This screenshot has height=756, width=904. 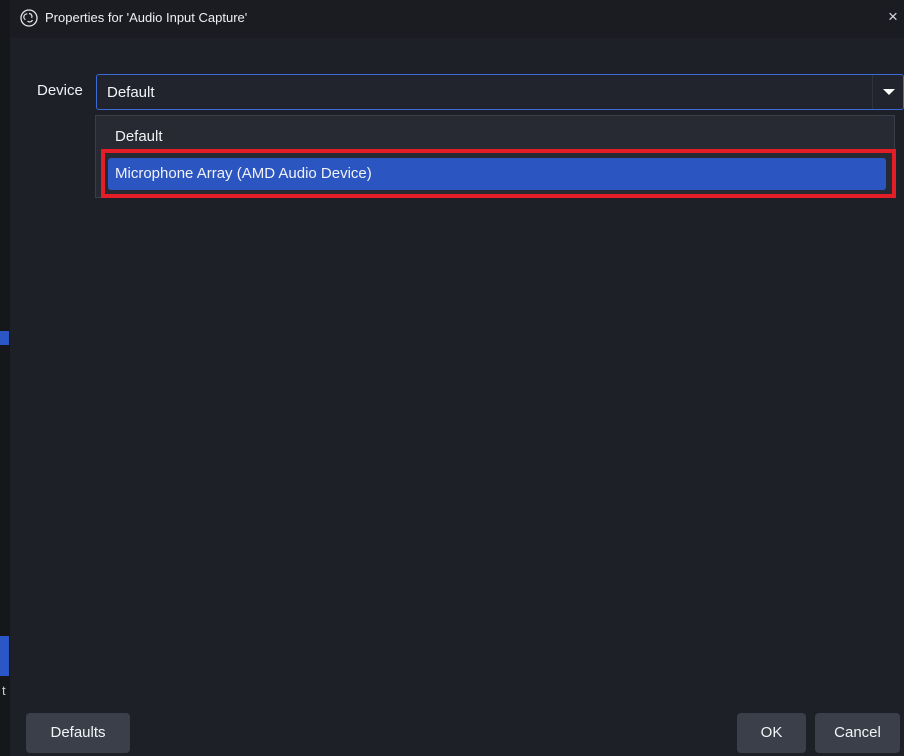 I want to click on chevron-down-icon, so click(x=889, y=92).